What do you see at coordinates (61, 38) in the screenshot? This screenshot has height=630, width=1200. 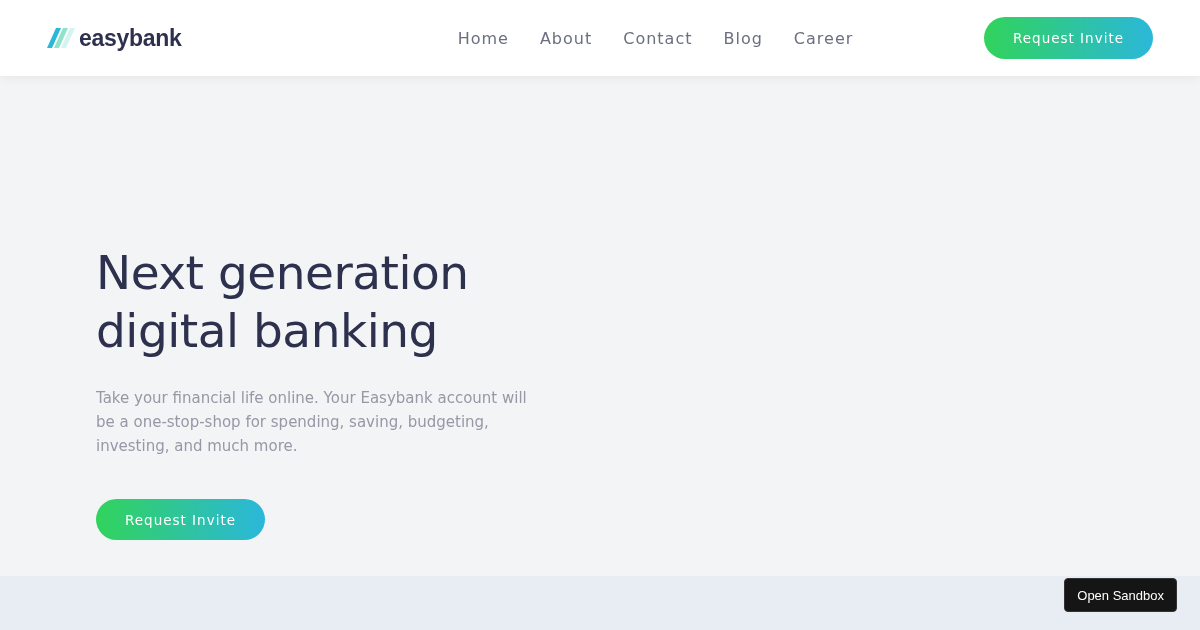 I see `logo-stripes-icon` at bounding box center [61, 38].